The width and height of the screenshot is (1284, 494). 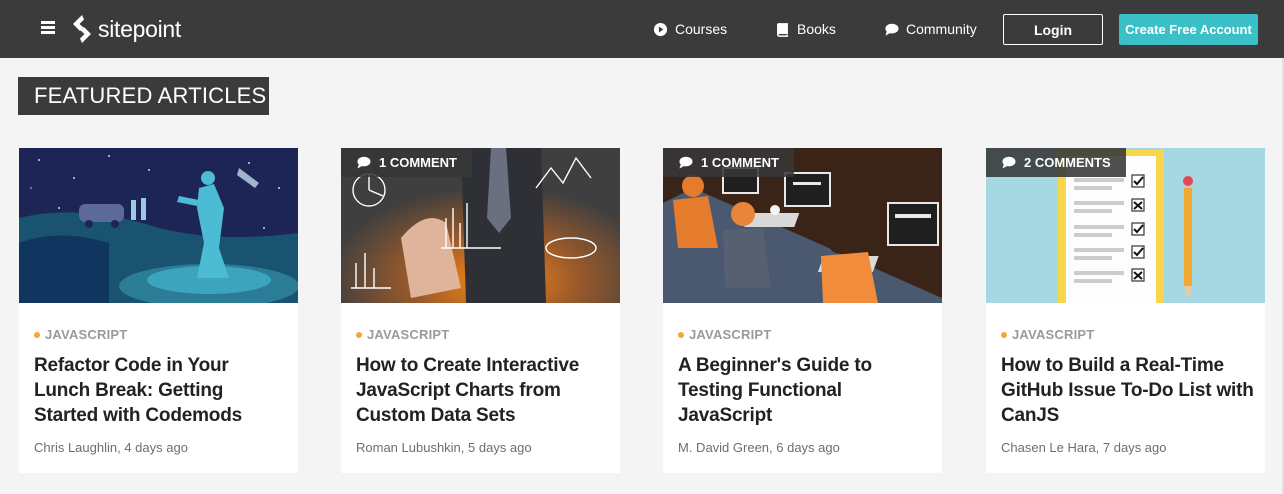 I want to click on site-logo: sitepoint, so click(x=125, y=29).